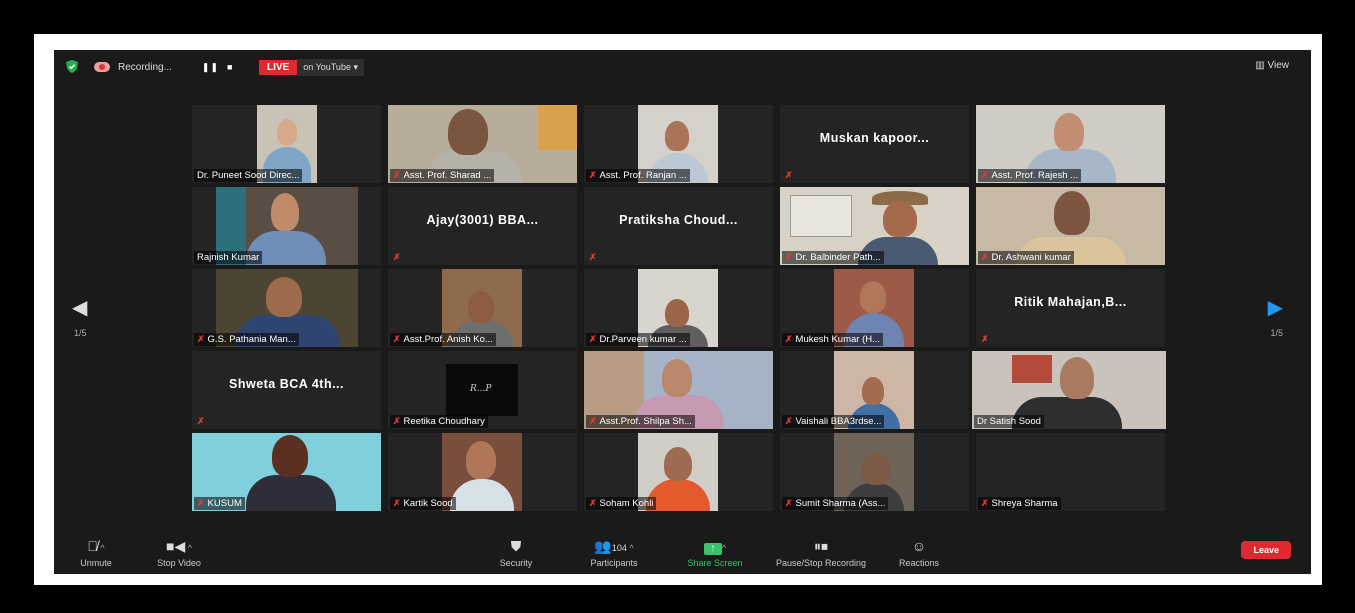 The width and height of the screenshot is (1355, 613). What do you see at coordinates (230, 67) in the screenshot?
I see `stop-recording-button: ■` at bounding box center [230, 67].